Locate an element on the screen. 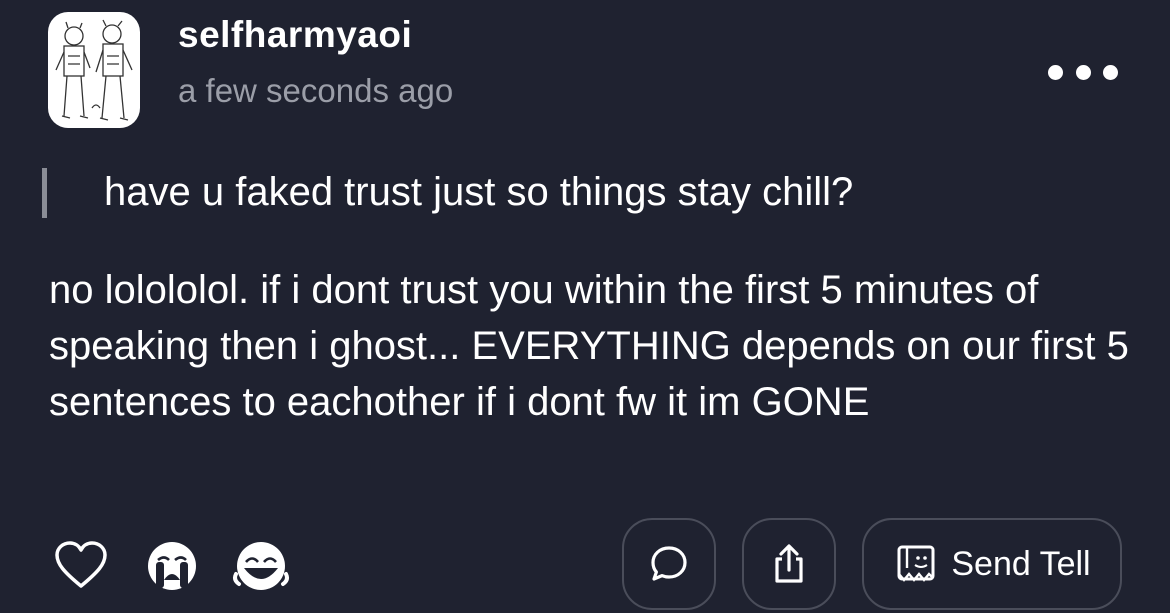  heart-button is located at coordinates (81, 567).